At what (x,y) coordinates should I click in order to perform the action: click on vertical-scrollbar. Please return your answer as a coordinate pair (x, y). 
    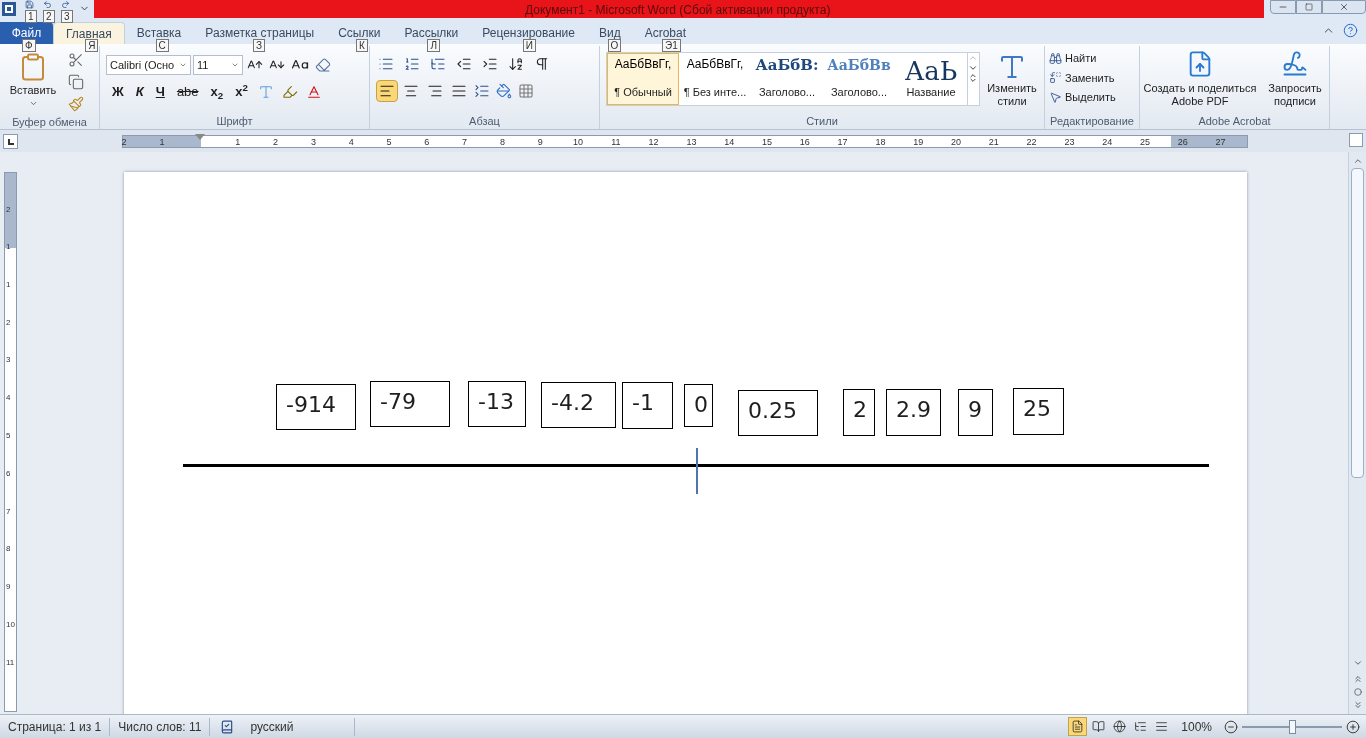
    Looking at the image, I should click on (1357, 433).